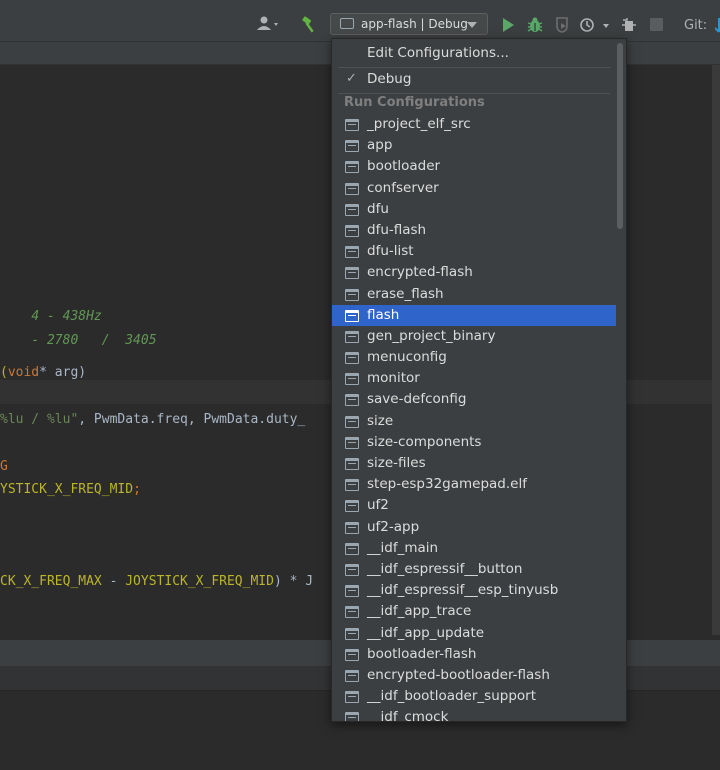 The width and height of the screenshot is (720, 770). I want to click on title-strip, so click(360, 4).